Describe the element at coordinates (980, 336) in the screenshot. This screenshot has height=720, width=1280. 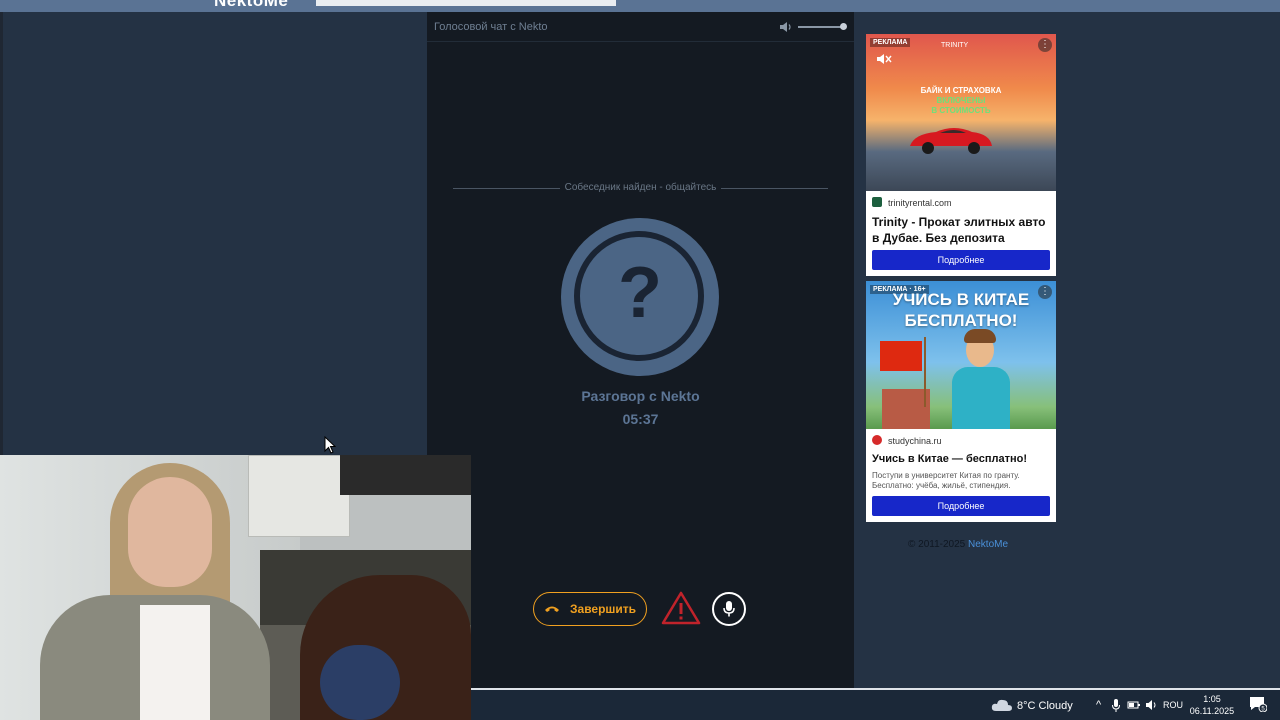
I see `student-hair` at that location.